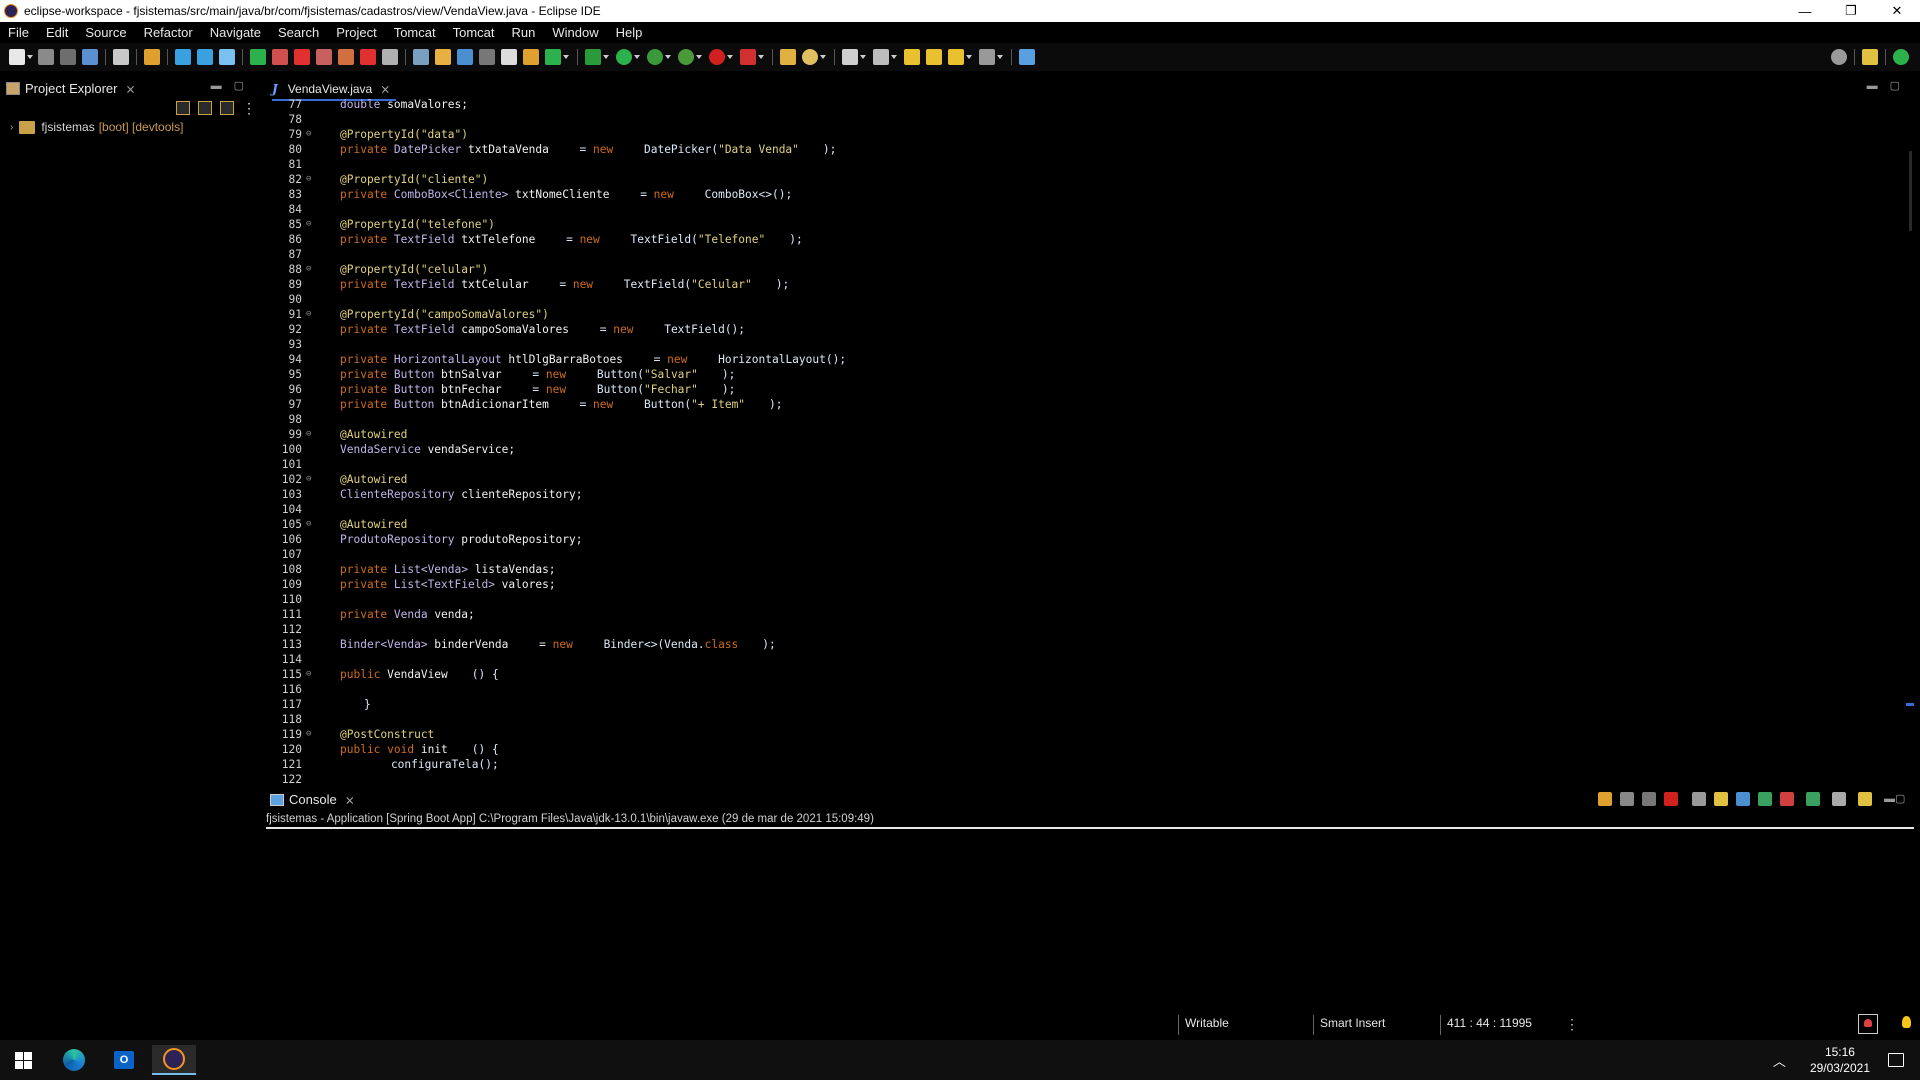 This screenshot has height=1080, width=1920. I want to click on coverage-icon, so click(659, 57).